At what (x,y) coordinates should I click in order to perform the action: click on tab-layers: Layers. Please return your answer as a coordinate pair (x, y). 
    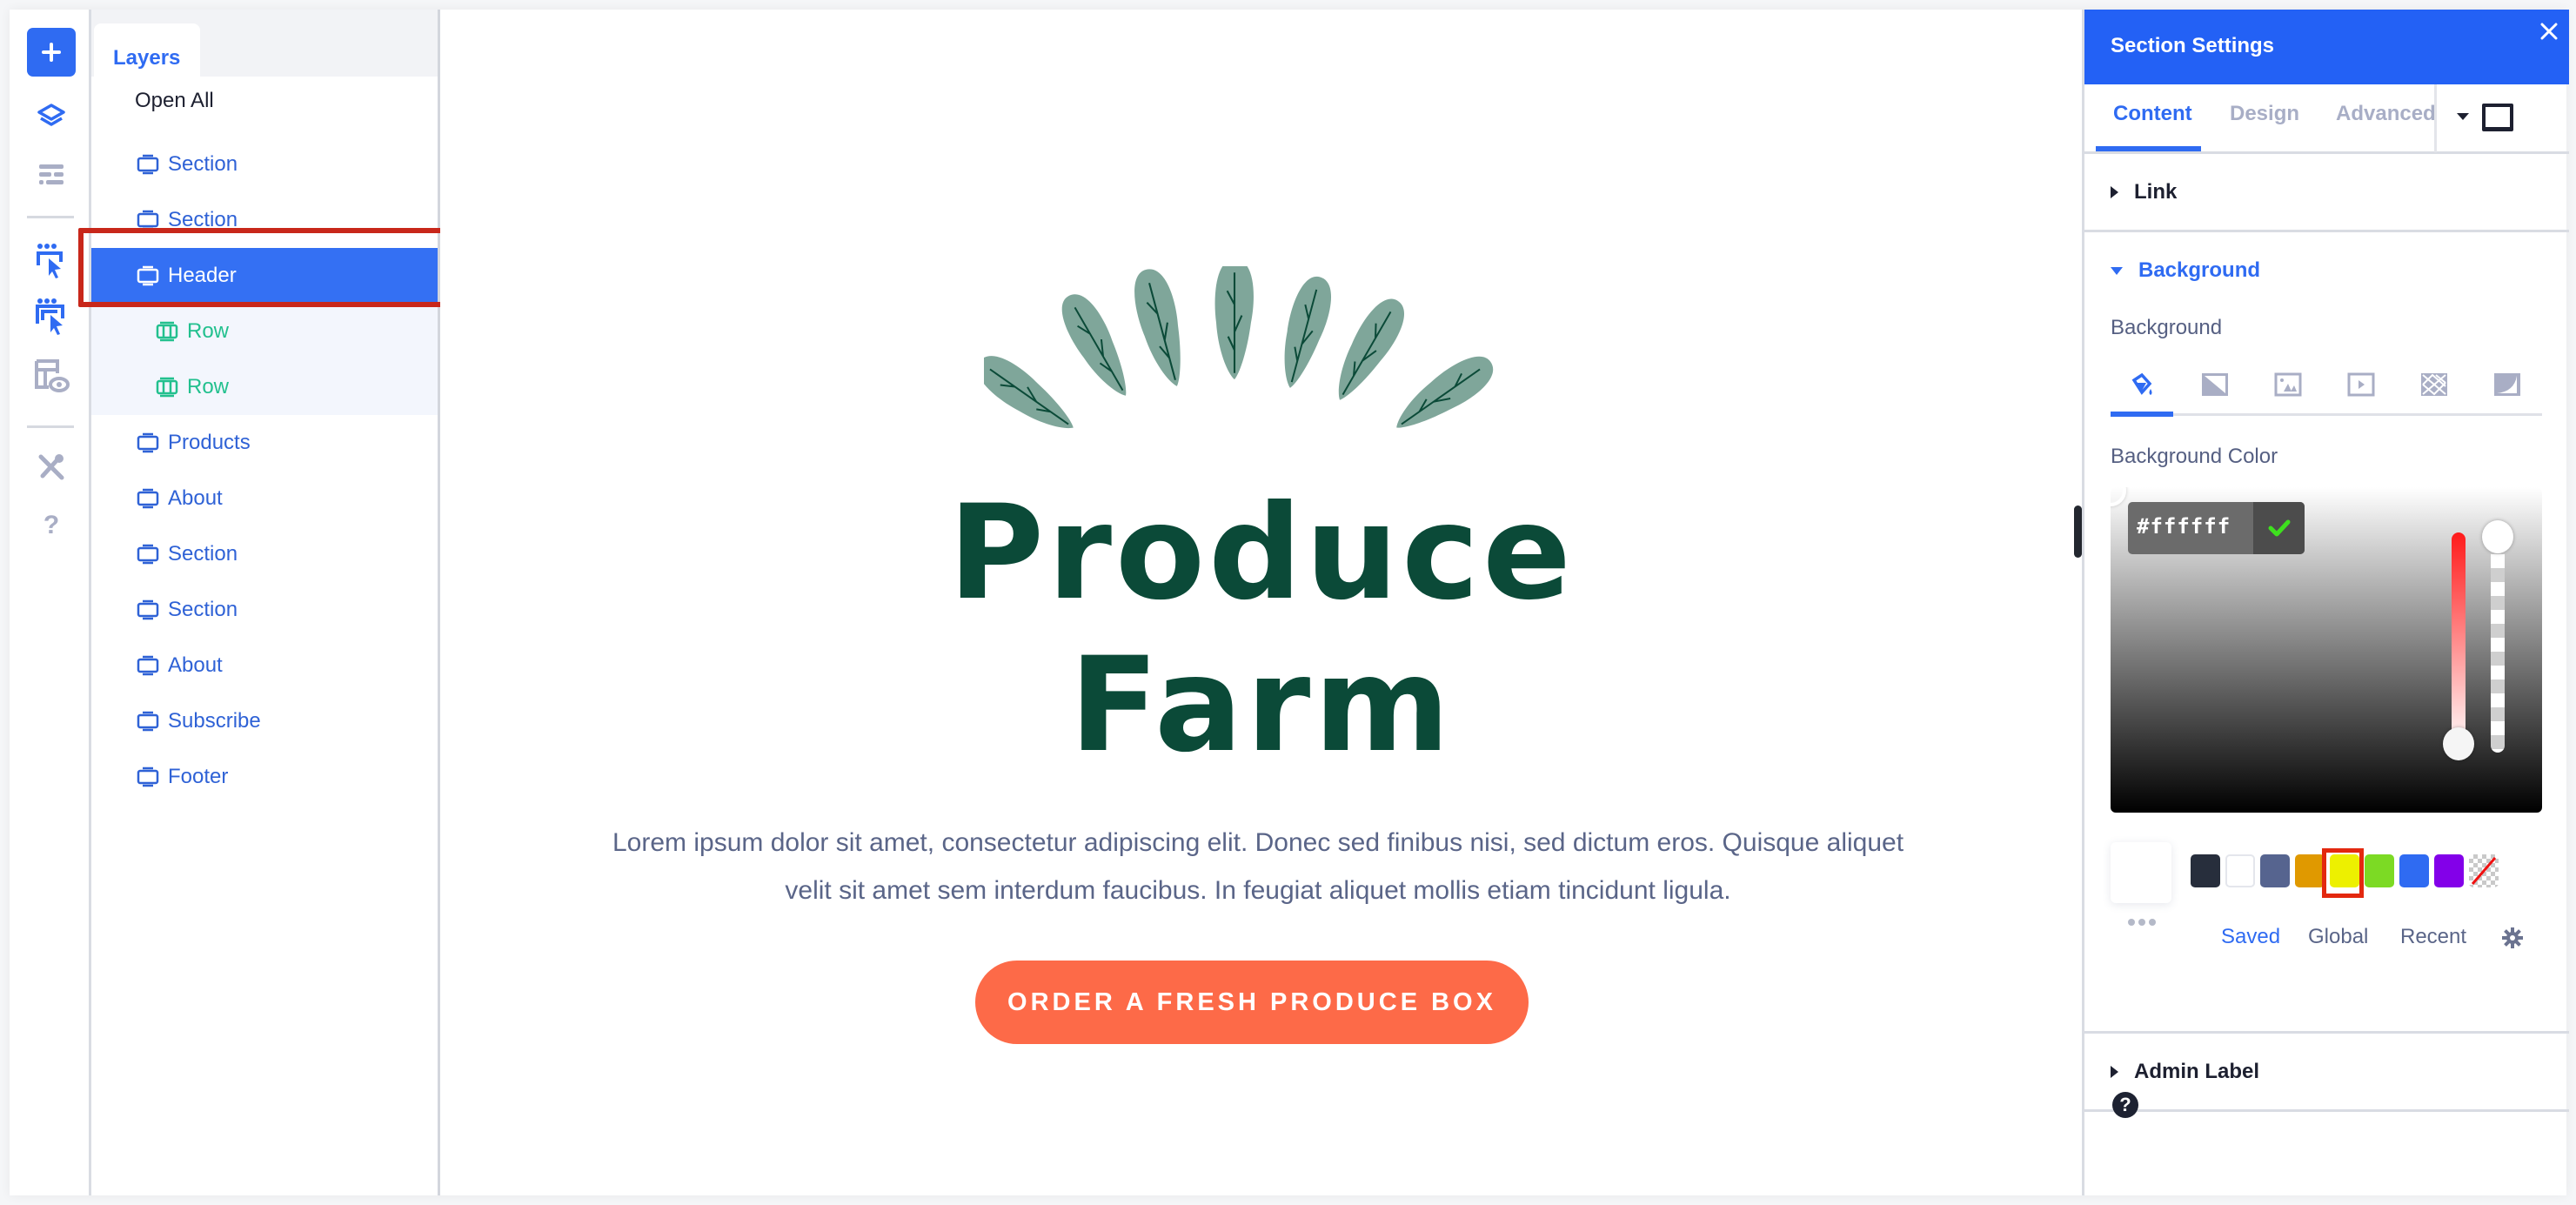
    Looking at the image, I should click on (147, 50).